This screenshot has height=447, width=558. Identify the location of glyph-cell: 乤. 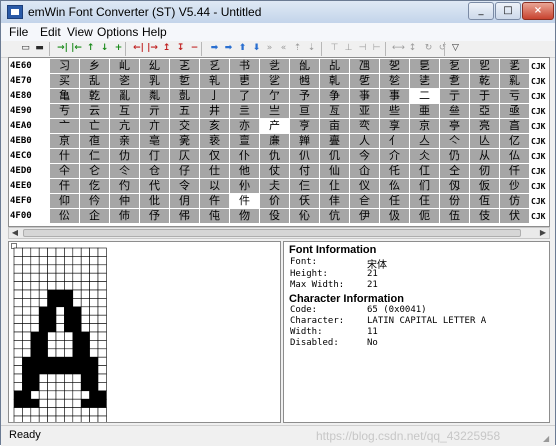
(185, 66).